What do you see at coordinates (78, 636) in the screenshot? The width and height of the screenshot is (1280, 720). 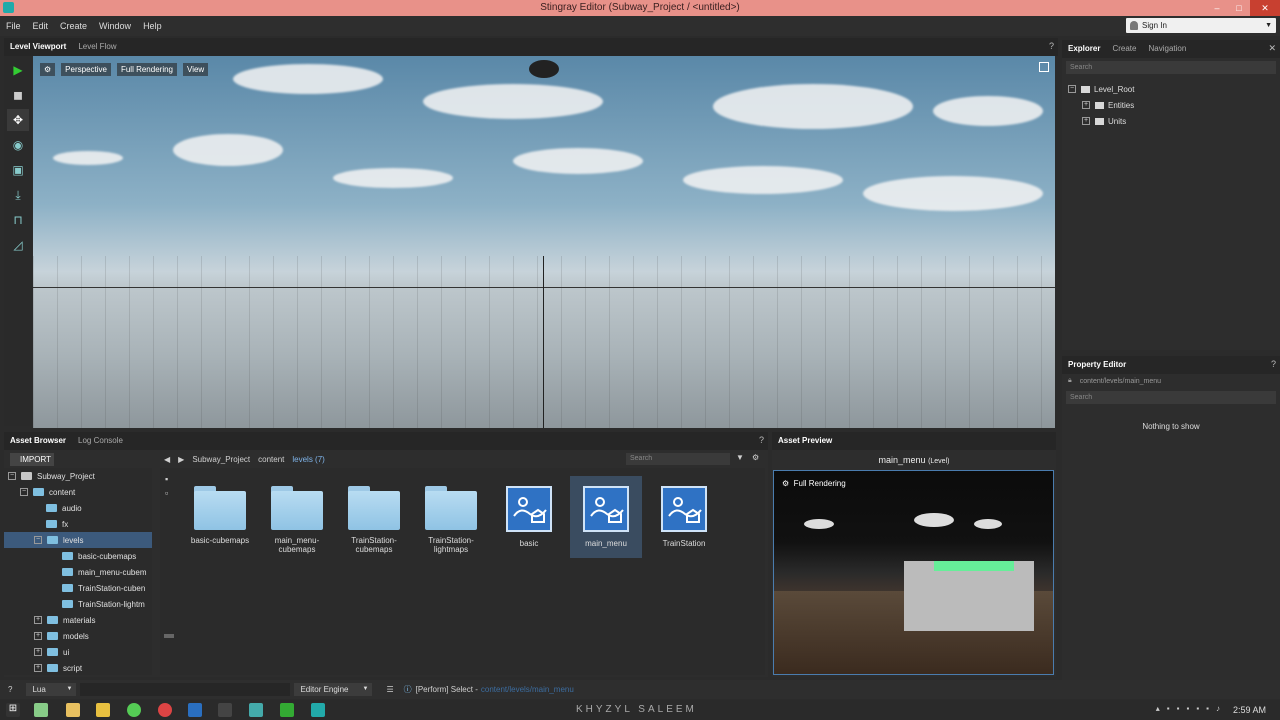 I see `tree-item-models: + models` at bounding box center [78, 636].